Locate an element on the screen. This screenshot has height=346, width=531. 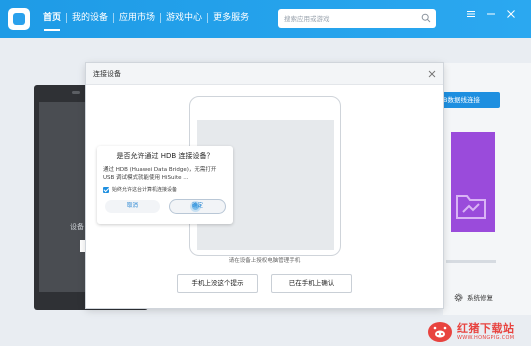
main-nav: 首页 我的设备 应用市场 游戏中心 更多服务 is located at coordinates (146, 21).